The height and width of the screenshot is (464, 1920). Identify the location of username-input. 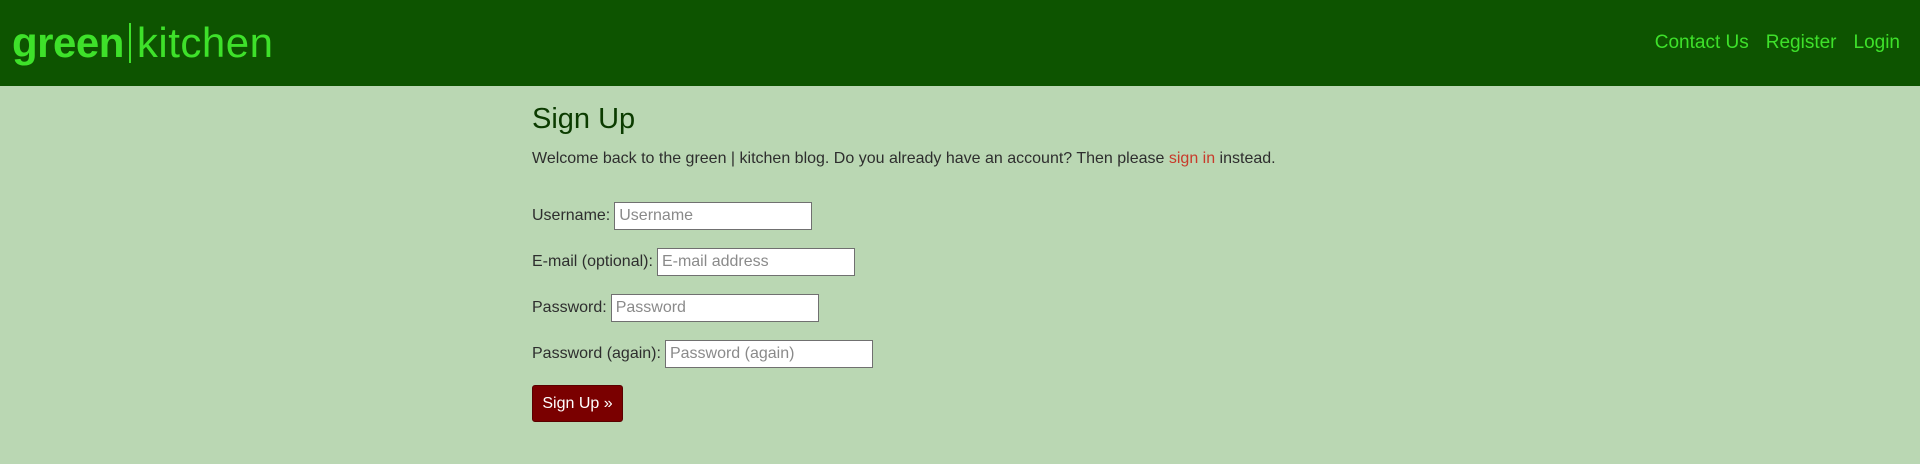
(713, 216).